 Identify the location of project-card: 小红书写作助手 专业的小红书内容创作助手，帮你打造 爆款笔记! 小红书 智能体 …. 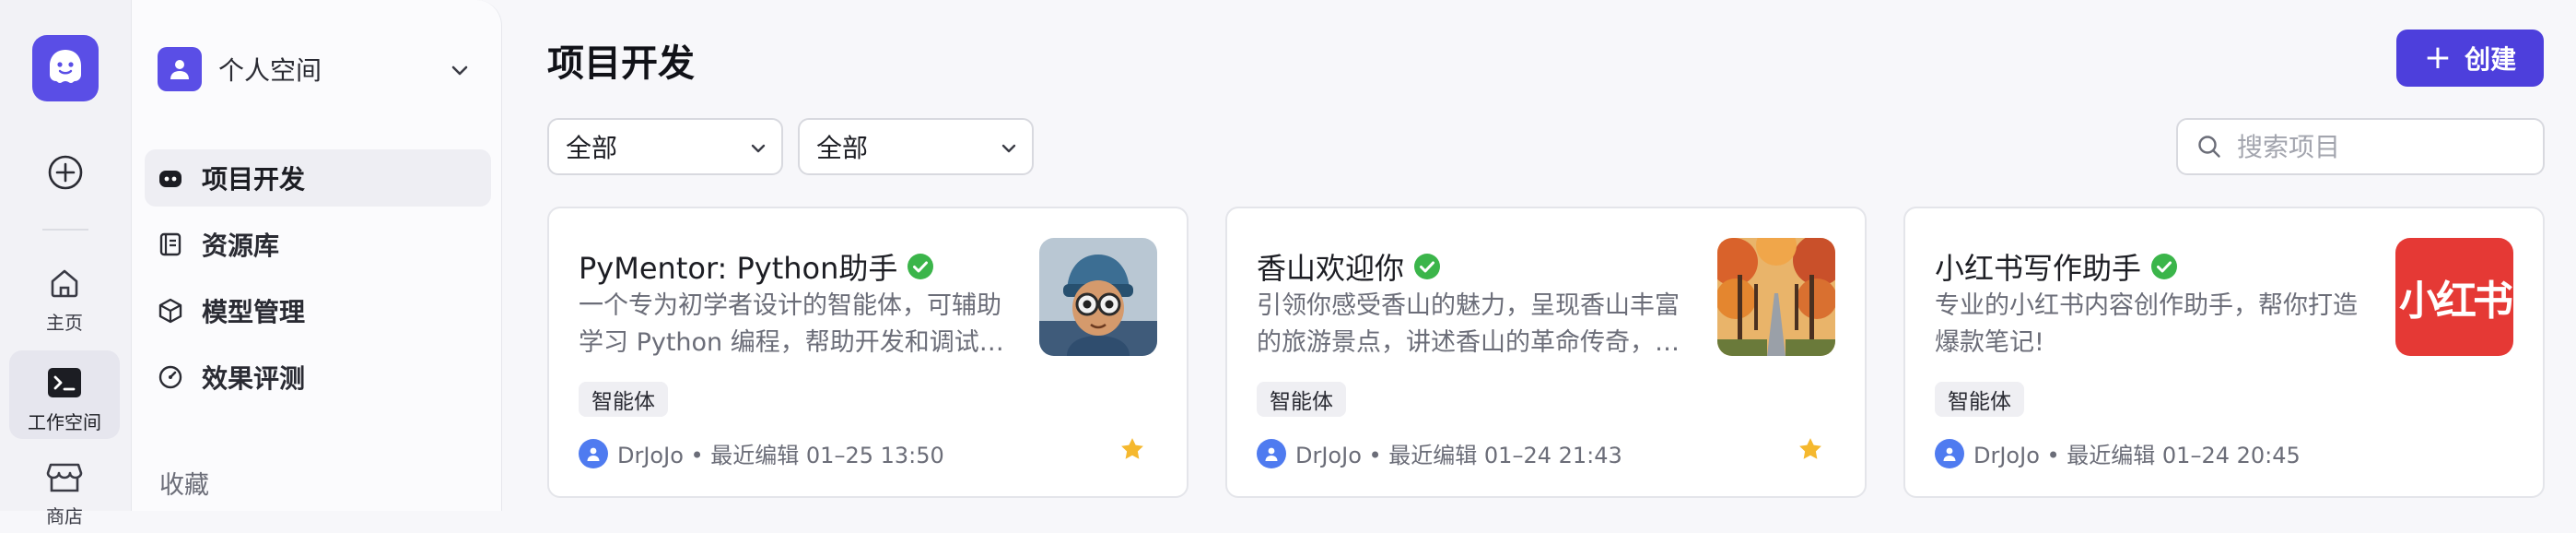
(2224, 352).